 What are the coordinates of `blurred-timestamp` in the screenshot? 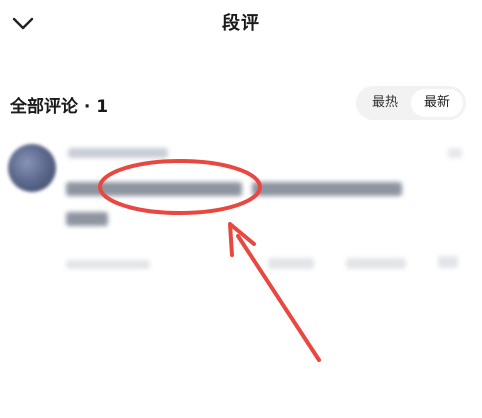 It's located at (108, 264).